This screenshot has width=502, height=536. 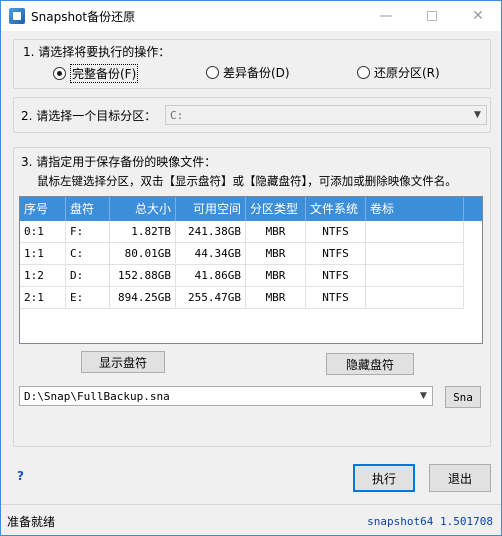 I want to click on exit-button: 退出, so click(x=460, y=478).